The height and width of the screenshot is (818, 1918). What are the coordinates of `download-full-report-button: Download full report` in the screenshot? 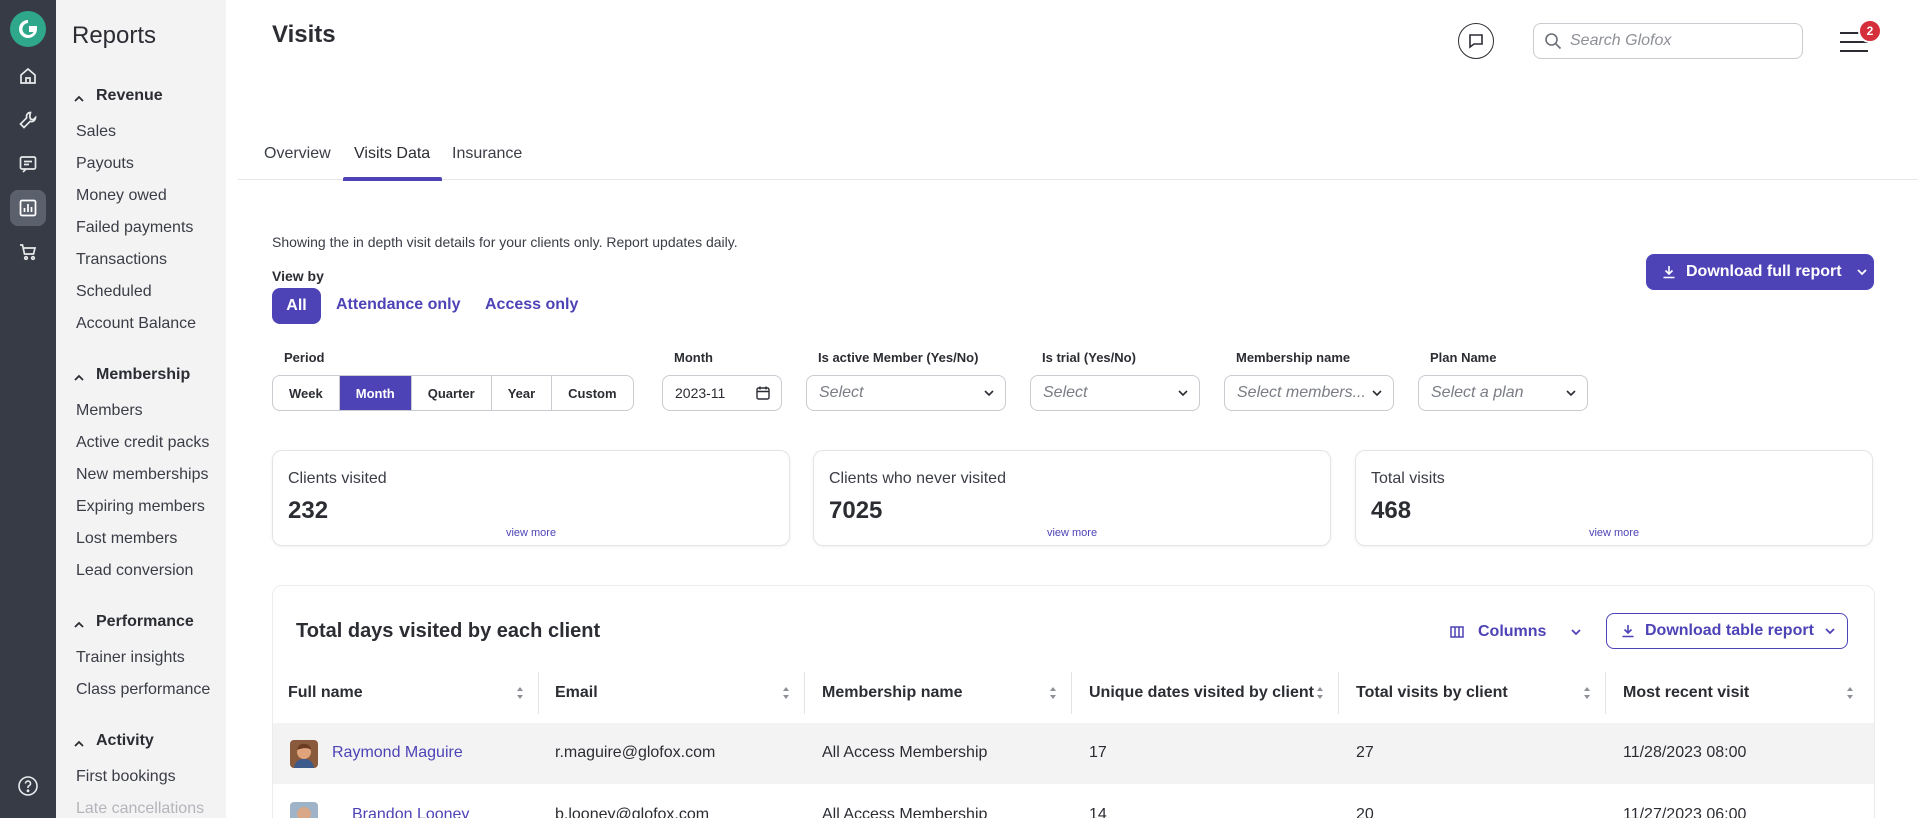 It's located at (1760, 272).